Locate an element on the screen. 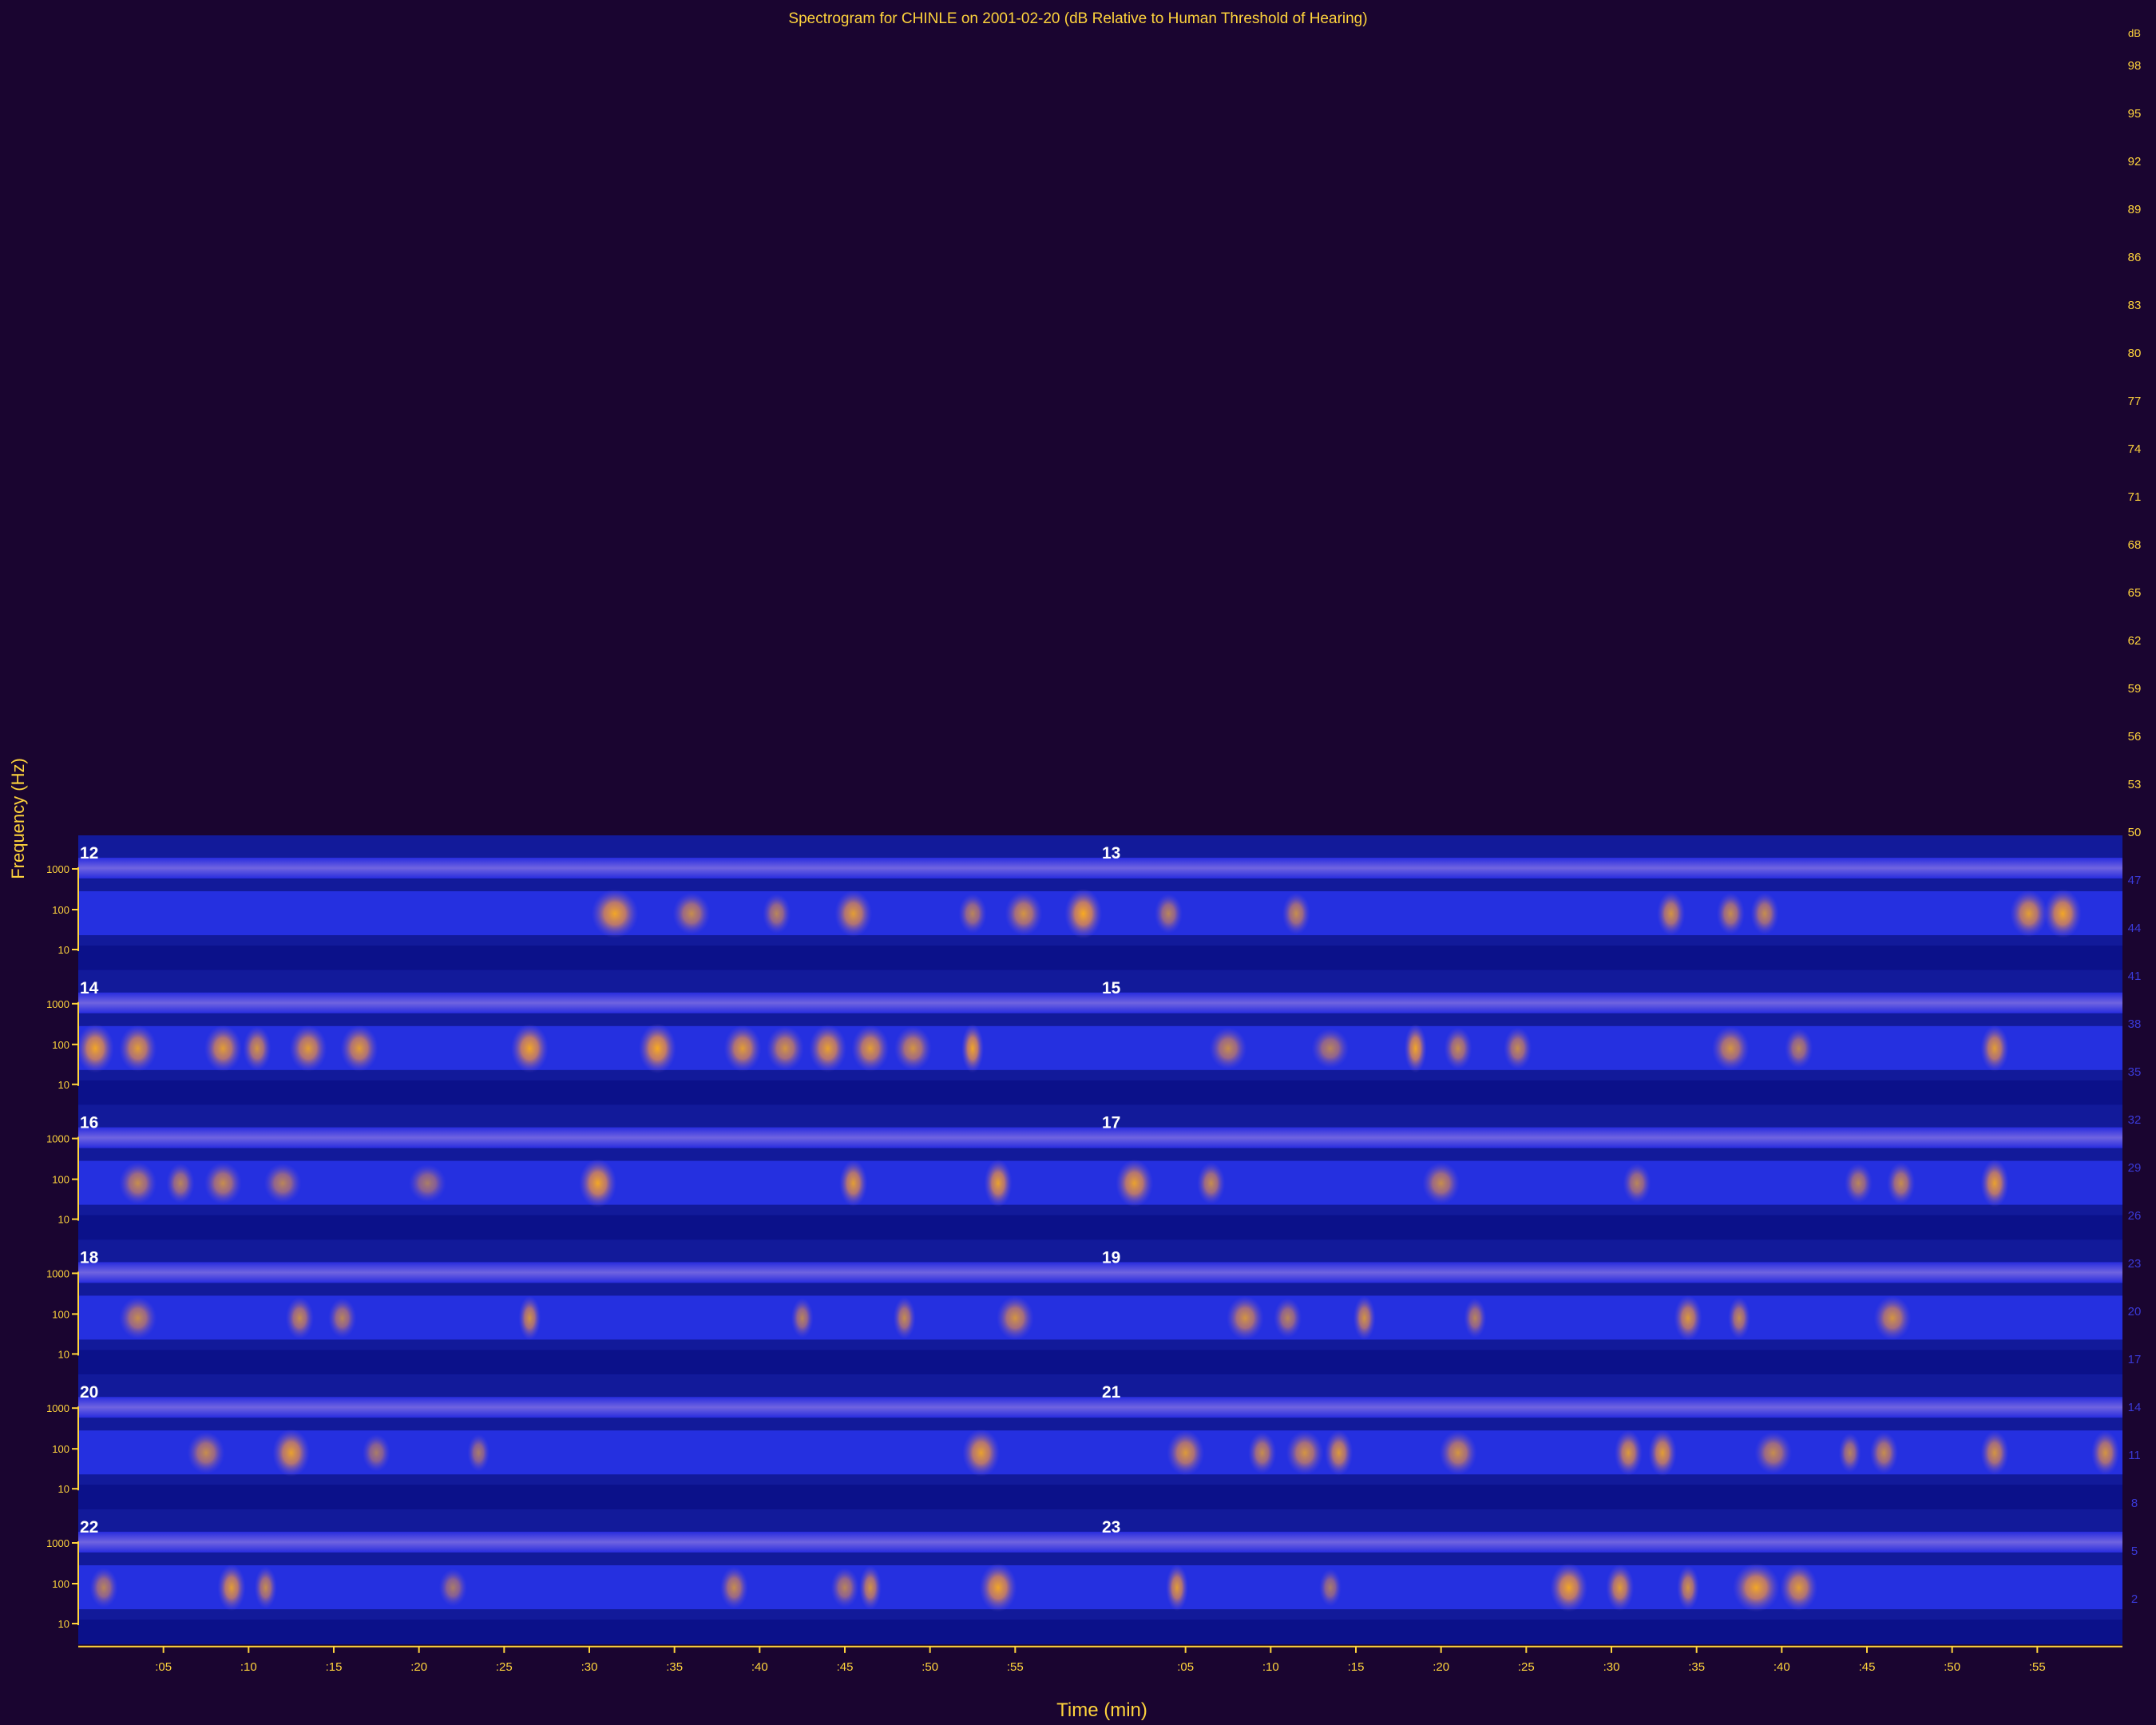 The image size is (2156, 1725). colorbar-tick-label: 41 is located at coordinates (2135, 977).